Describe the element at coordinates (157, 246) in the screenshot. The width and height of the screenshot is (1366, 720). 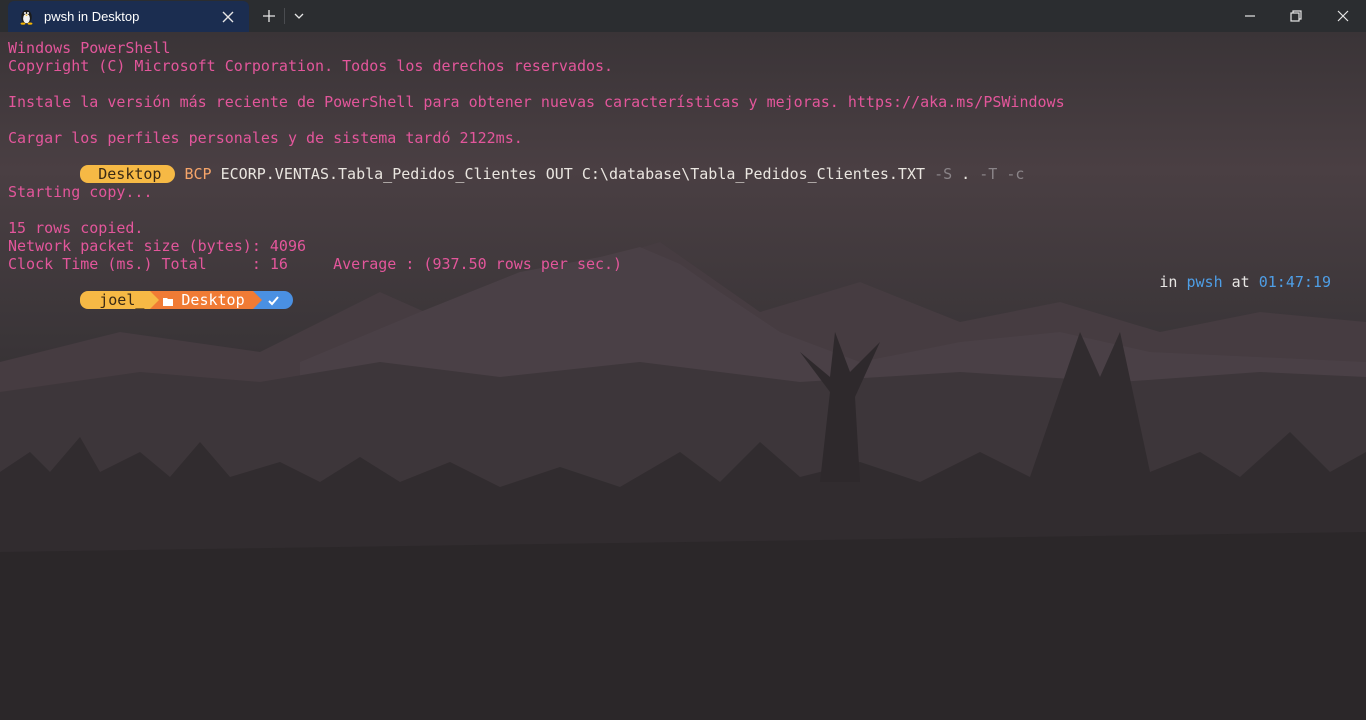
I see `output-line: Network packet size (bytes): 4096` at that location.